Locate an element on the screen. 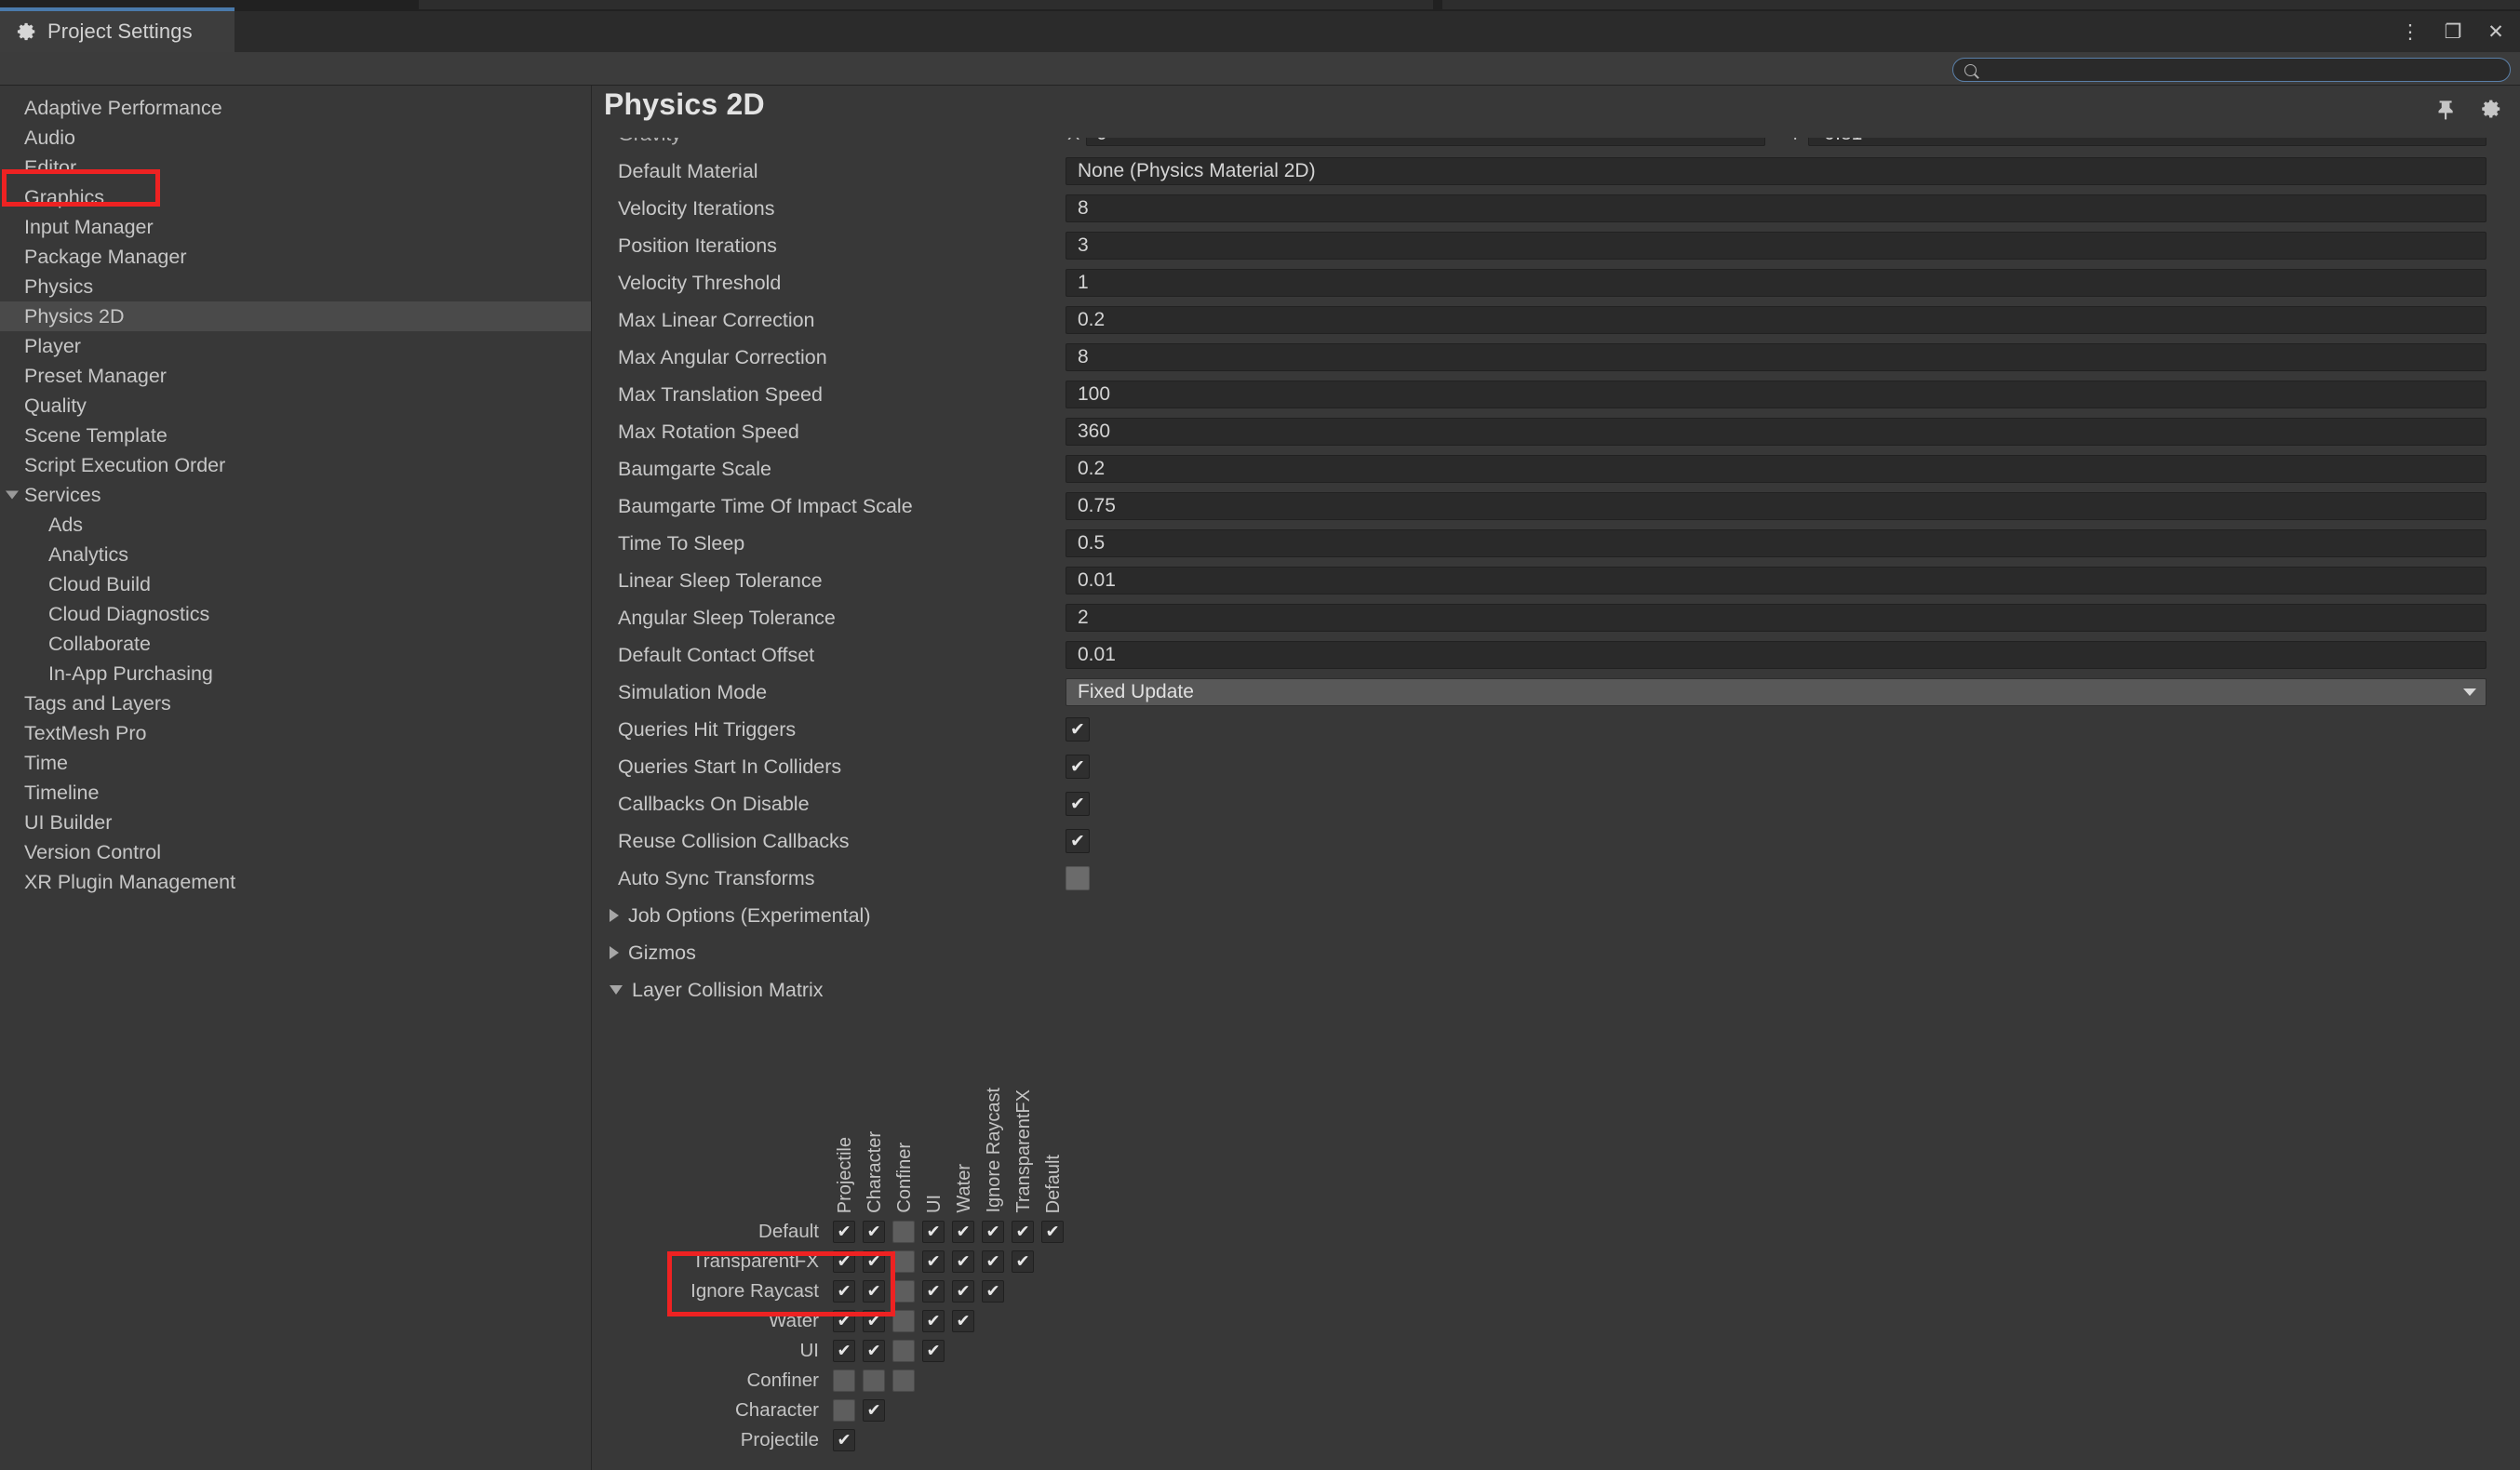  maximize-icon: ❐ is located at coordinates (2453, 32).